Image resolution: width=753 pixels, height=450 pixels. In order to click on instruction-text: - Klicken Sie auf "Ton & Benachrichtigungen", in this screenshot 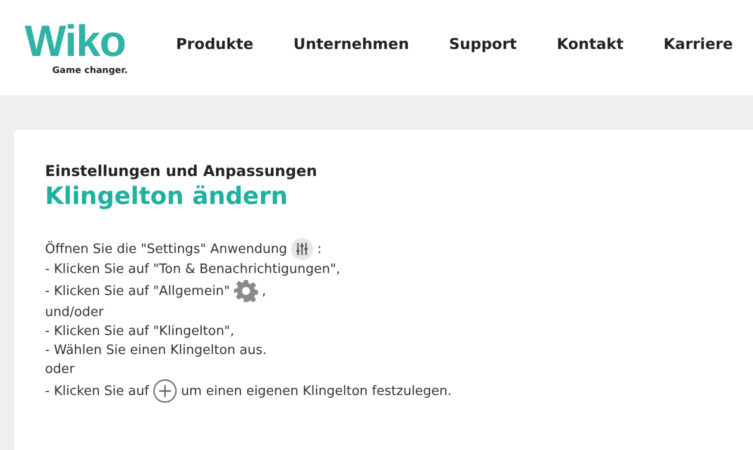, I will do `click(192, 270)`.